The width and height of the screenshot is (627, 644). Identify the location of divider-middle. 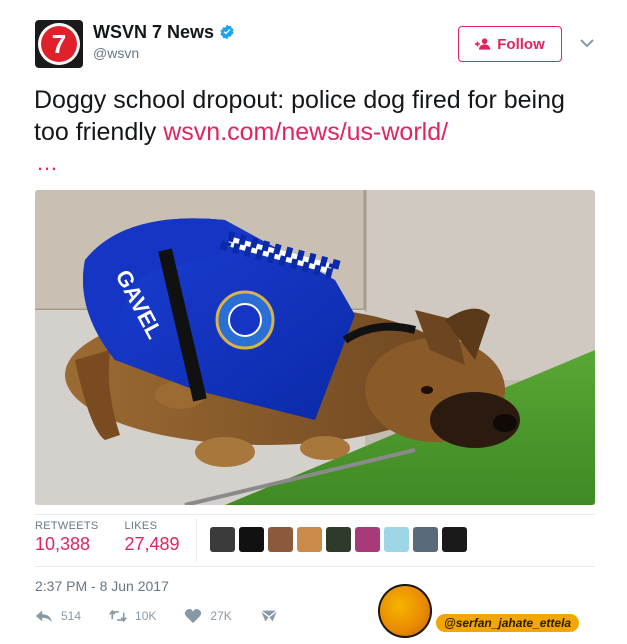
(315, 566).